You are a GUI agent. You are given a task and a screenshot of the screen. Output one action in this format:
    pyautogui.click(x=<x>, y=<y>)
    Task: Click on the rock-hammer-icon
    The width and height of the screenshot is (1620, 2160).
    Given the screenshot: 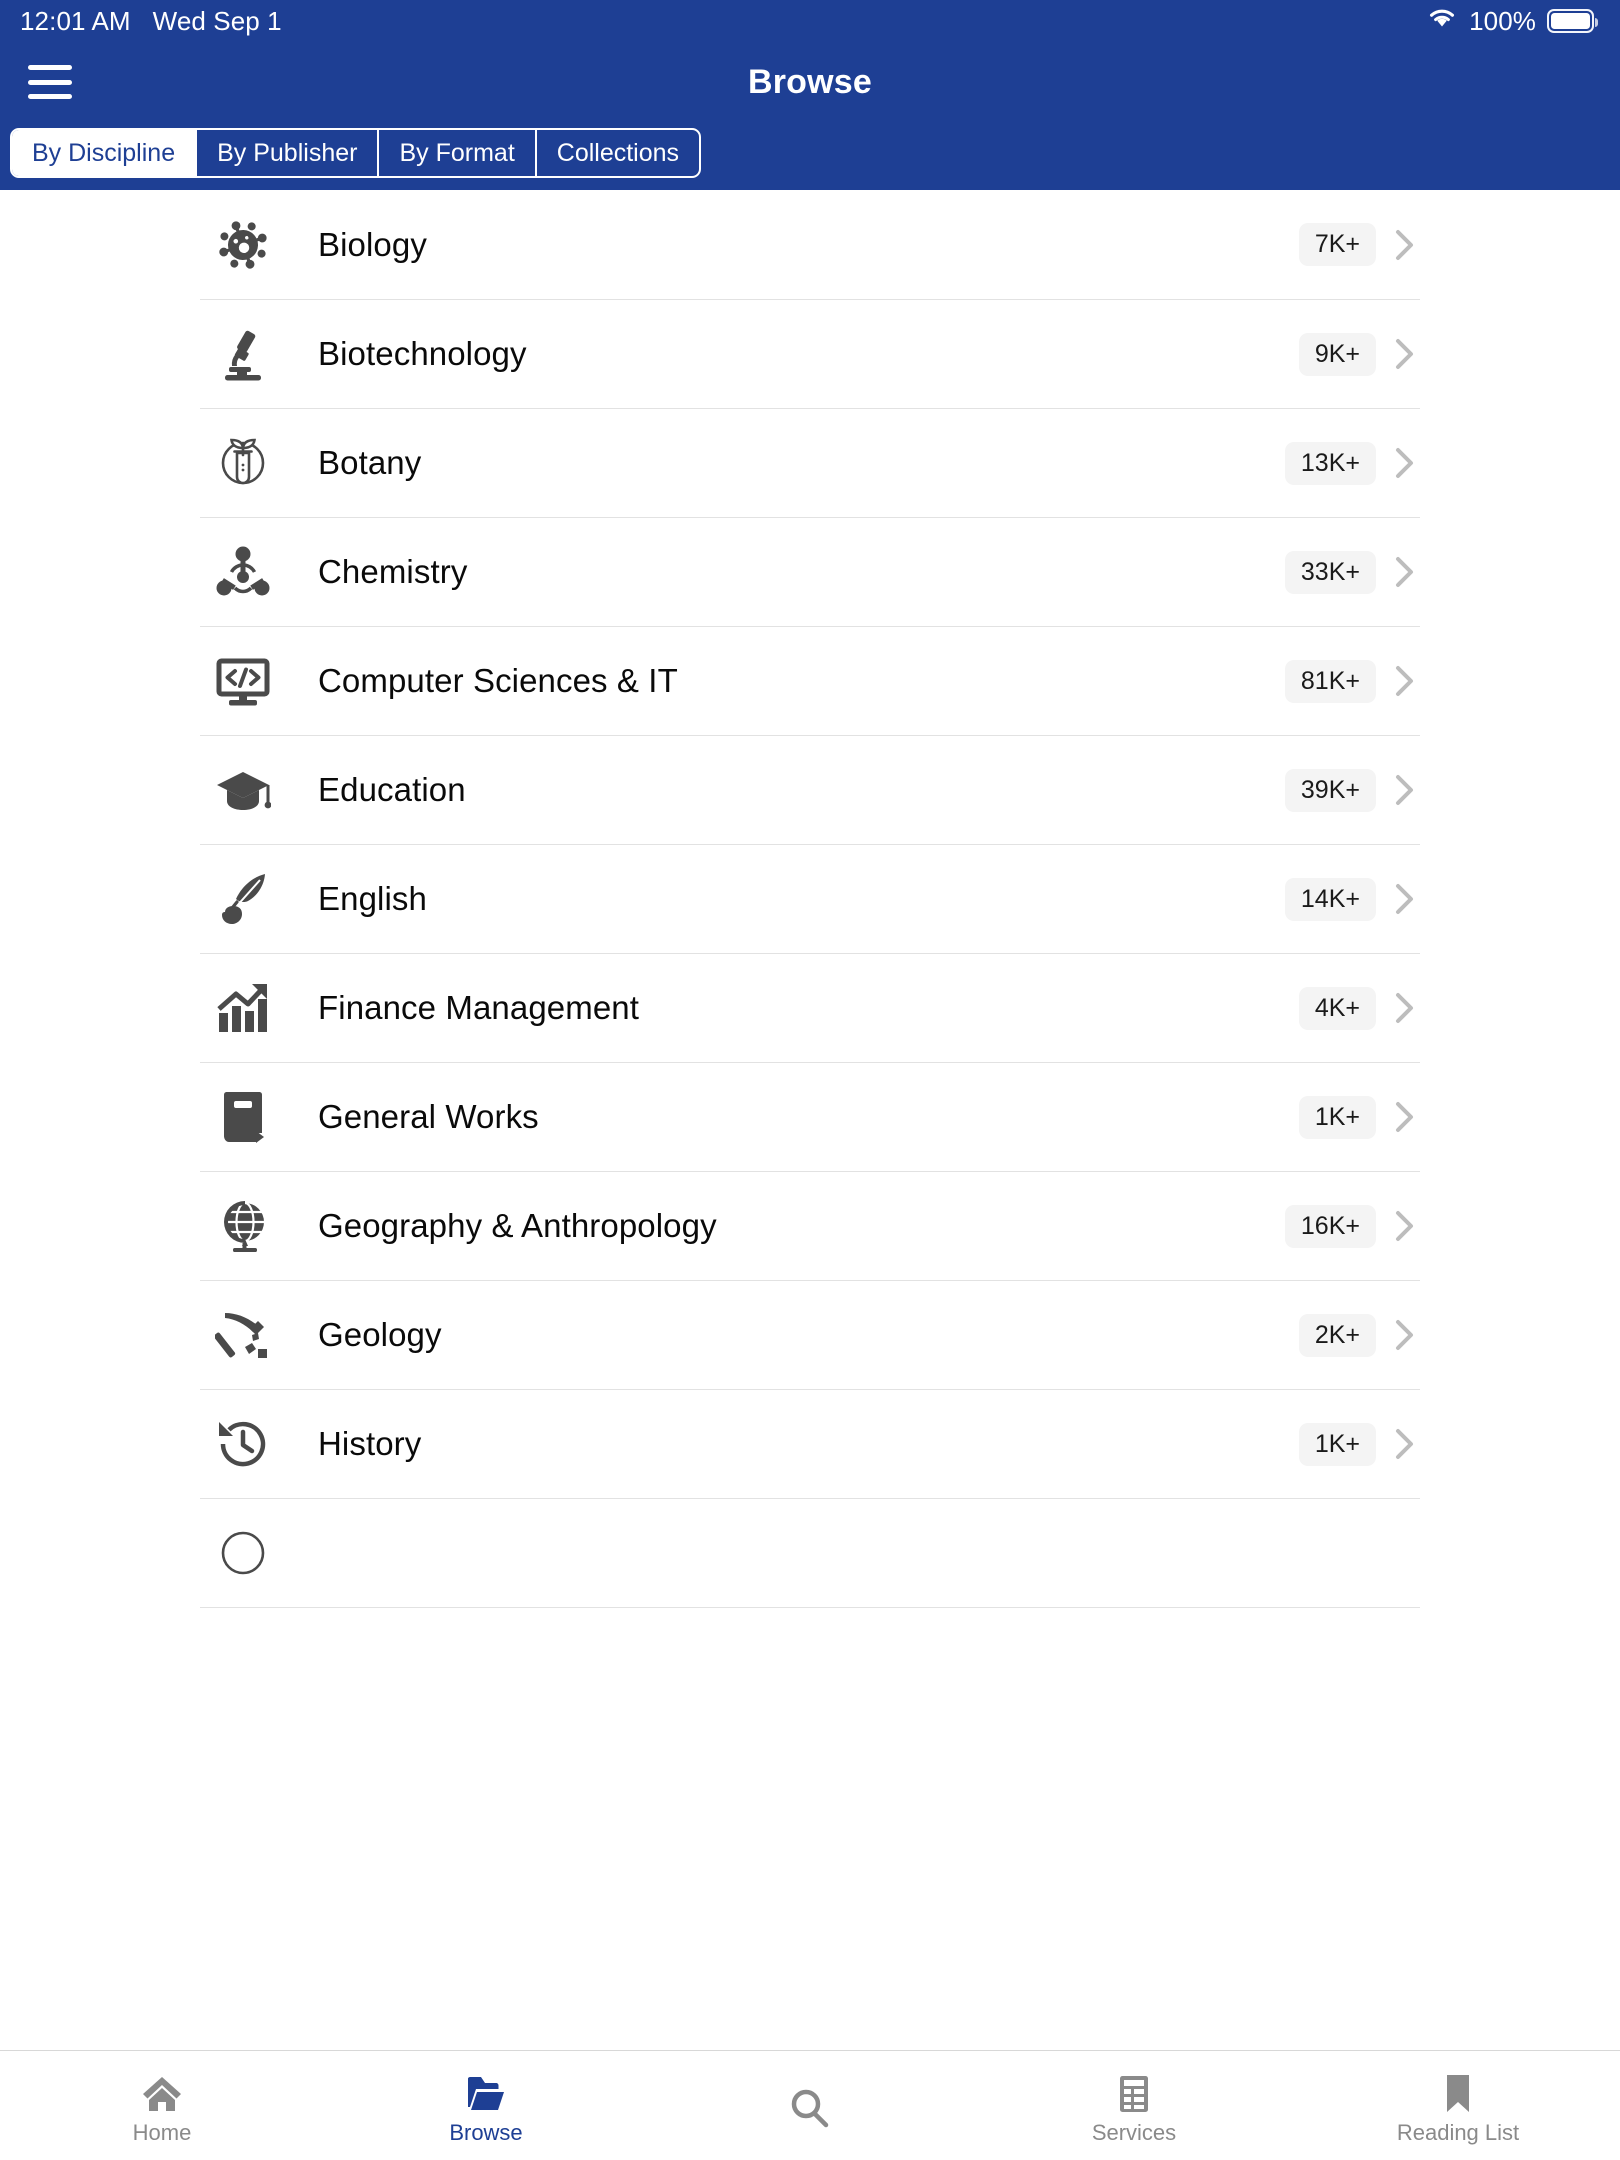 What is the action you would take?
    pyautogui.click(x=243, y=1335)
    